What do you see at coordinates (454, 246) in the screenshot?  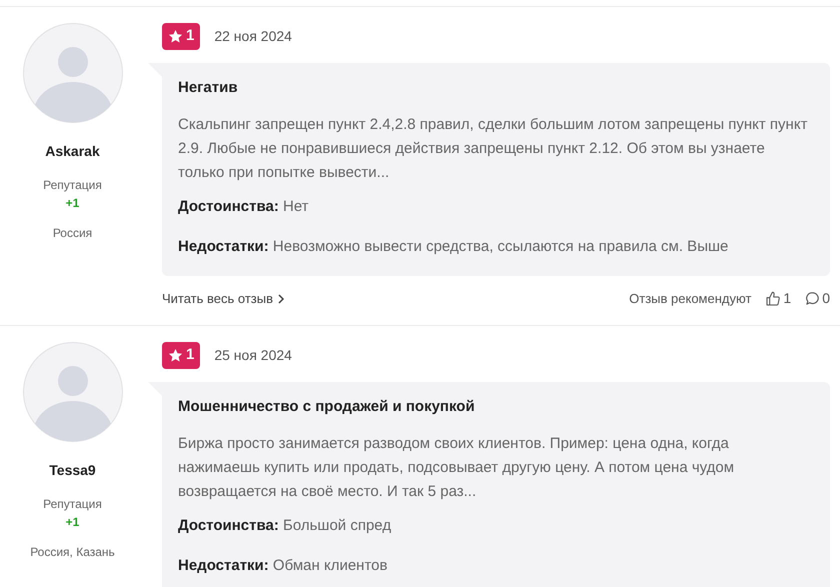 I see `review-cons: Недостатки: Невозможно вывести средства, ссылаются на правила см. Выше` at bounding box center [454, 246].